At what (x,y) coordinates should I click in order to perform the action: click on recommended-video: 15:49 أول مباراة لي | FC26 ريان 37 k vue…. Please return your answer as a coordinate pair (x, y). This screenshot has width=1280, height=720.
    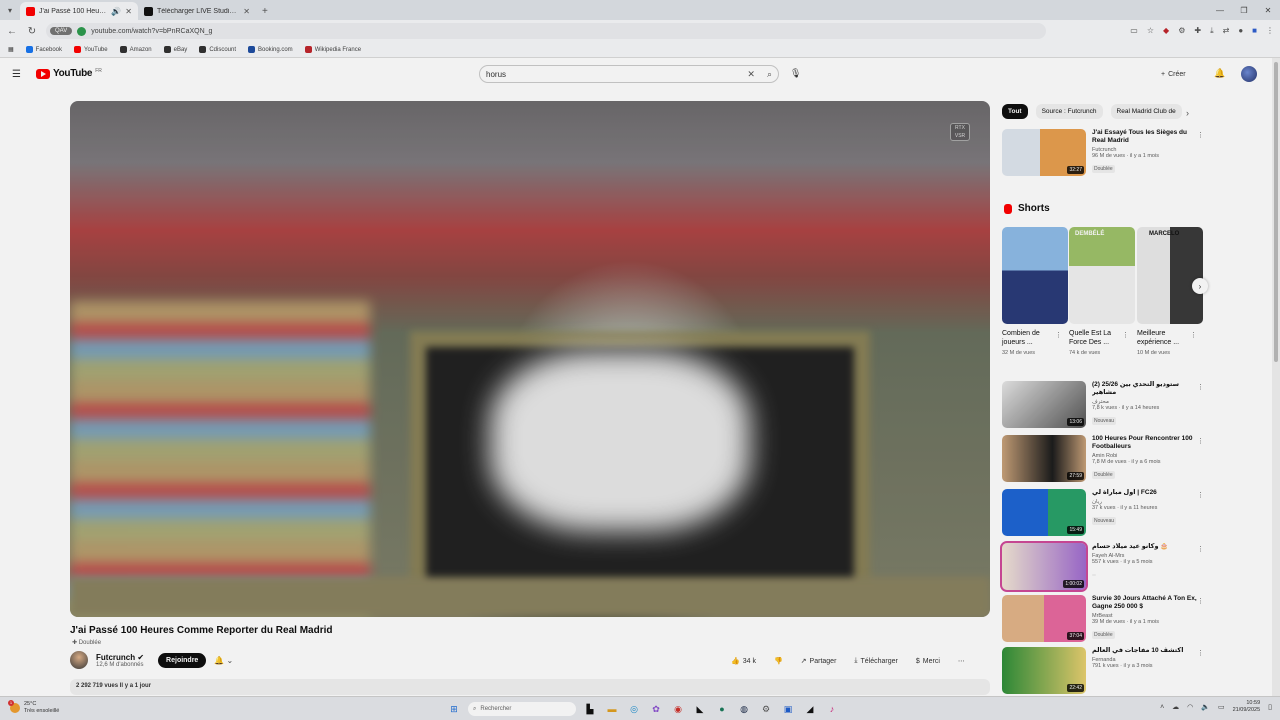
    Looking at the image, I should click on (1103, 513).